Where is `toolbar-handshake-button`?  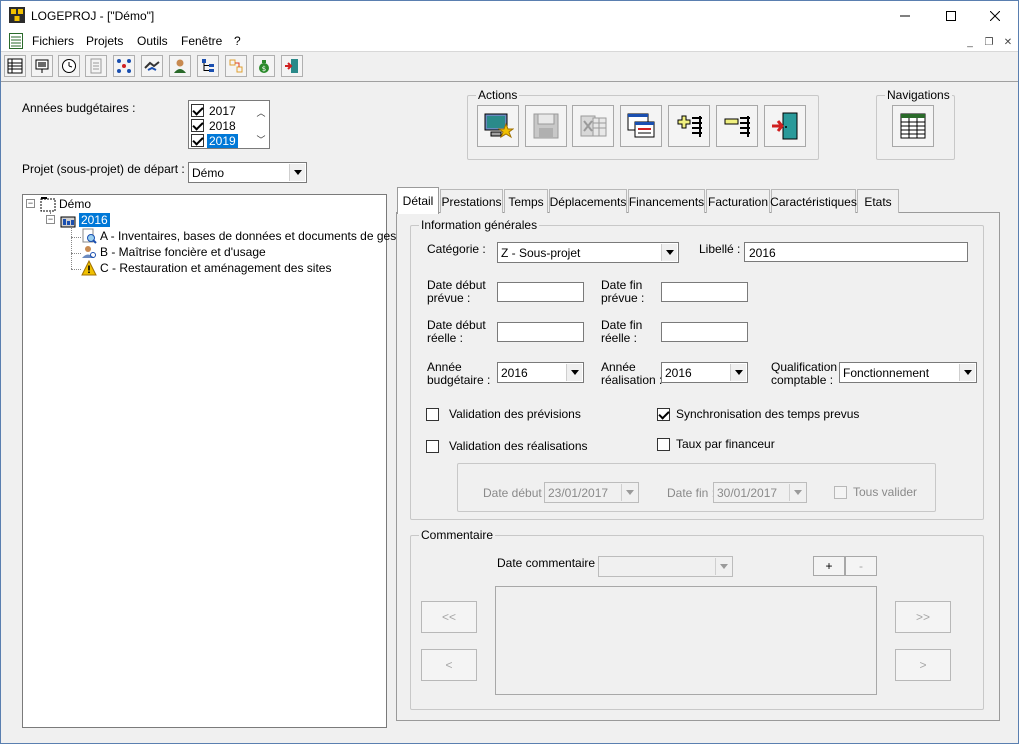
toolbar-handshake-button is located at coordinates (152, 66).